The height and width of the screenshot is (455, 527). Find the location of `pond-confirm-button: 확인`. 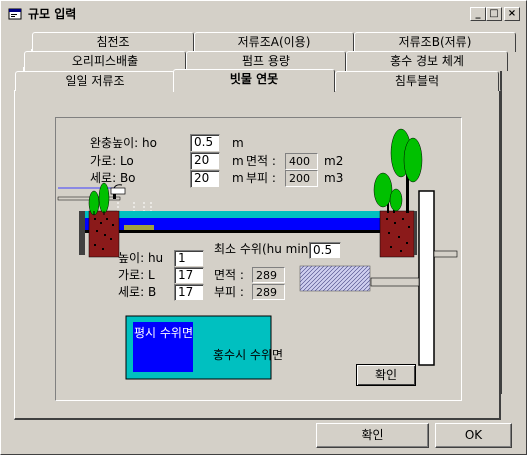

pond-confirm-button: 확인 is located at coordinates (386, 375).